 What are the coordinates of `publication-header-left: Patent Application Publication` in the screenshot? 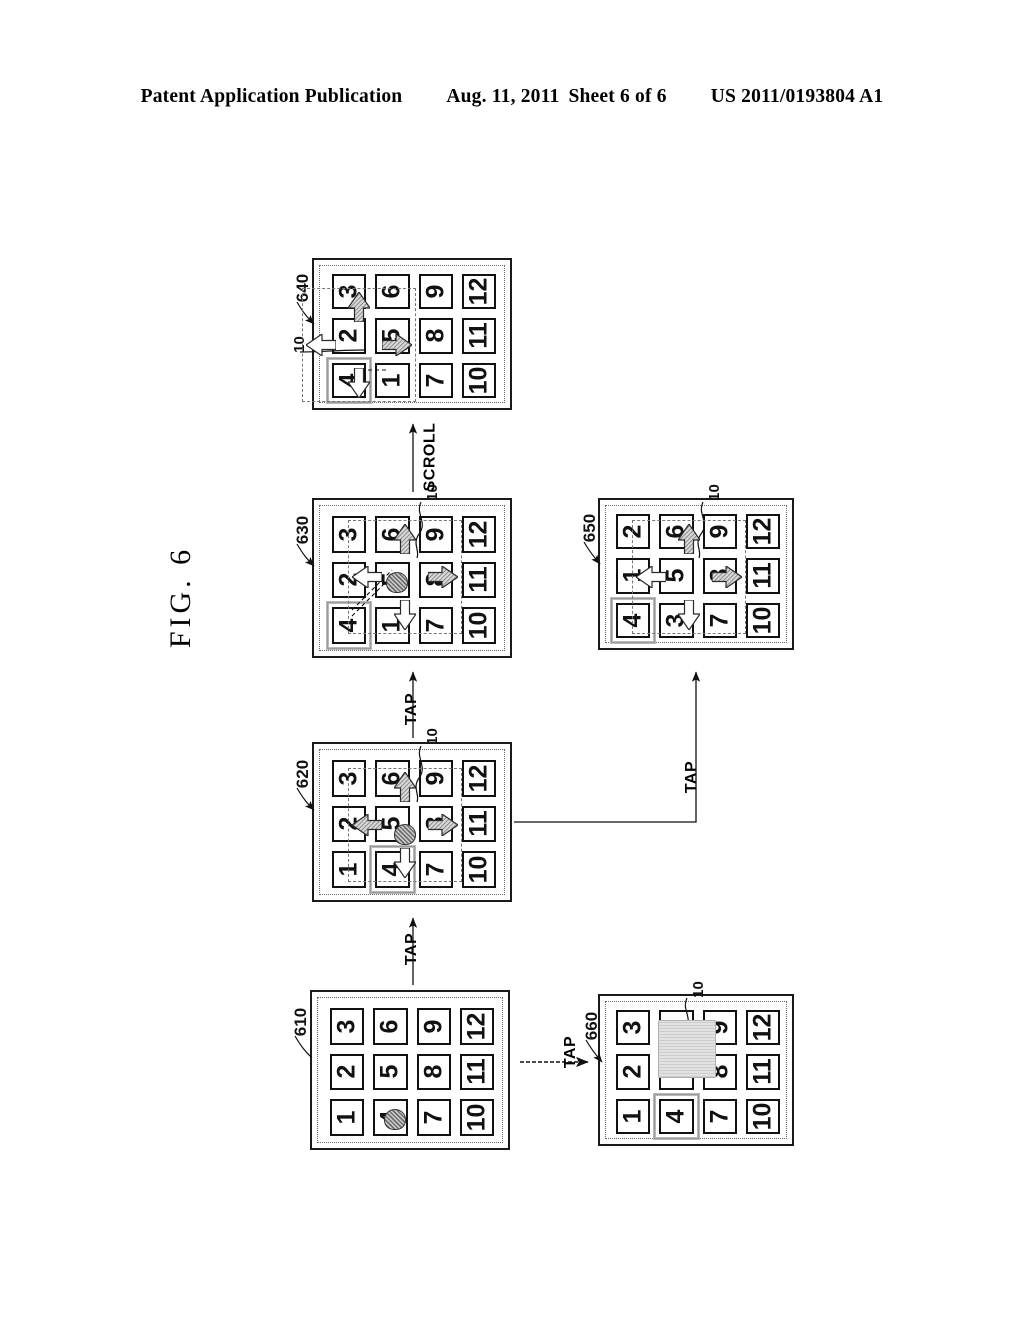 It's located at (271, 96).